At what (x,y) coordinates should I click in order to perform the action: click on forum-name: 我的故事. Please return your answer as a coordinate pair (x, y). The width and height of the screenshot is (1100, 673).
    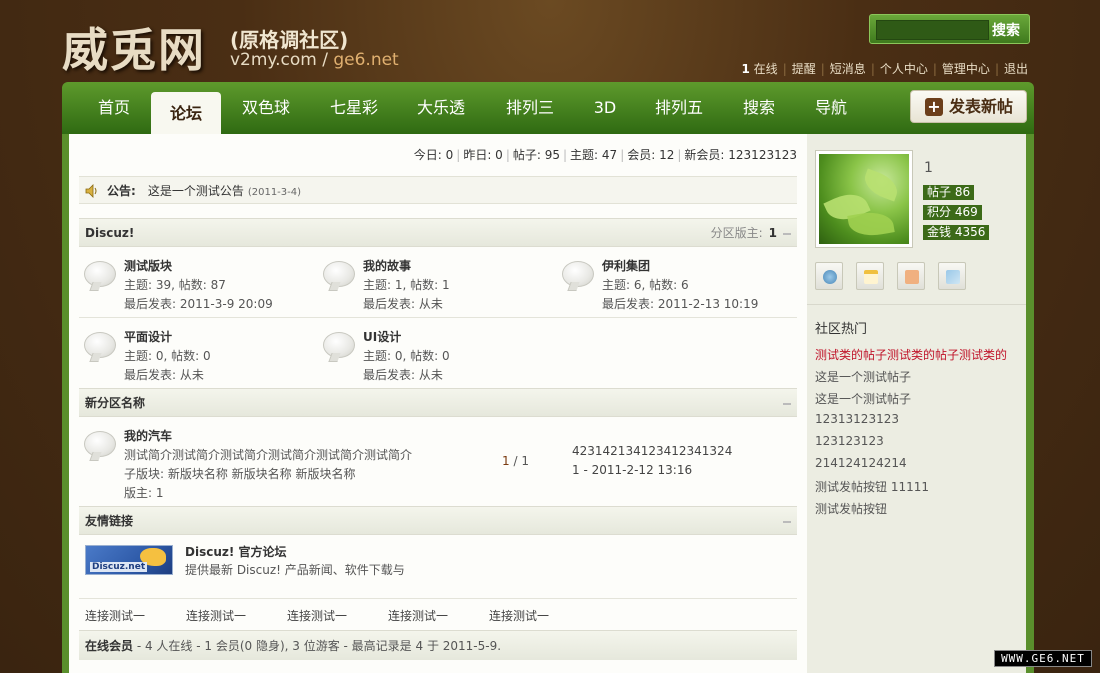
    Looking at the image, I should click on (387, 265).